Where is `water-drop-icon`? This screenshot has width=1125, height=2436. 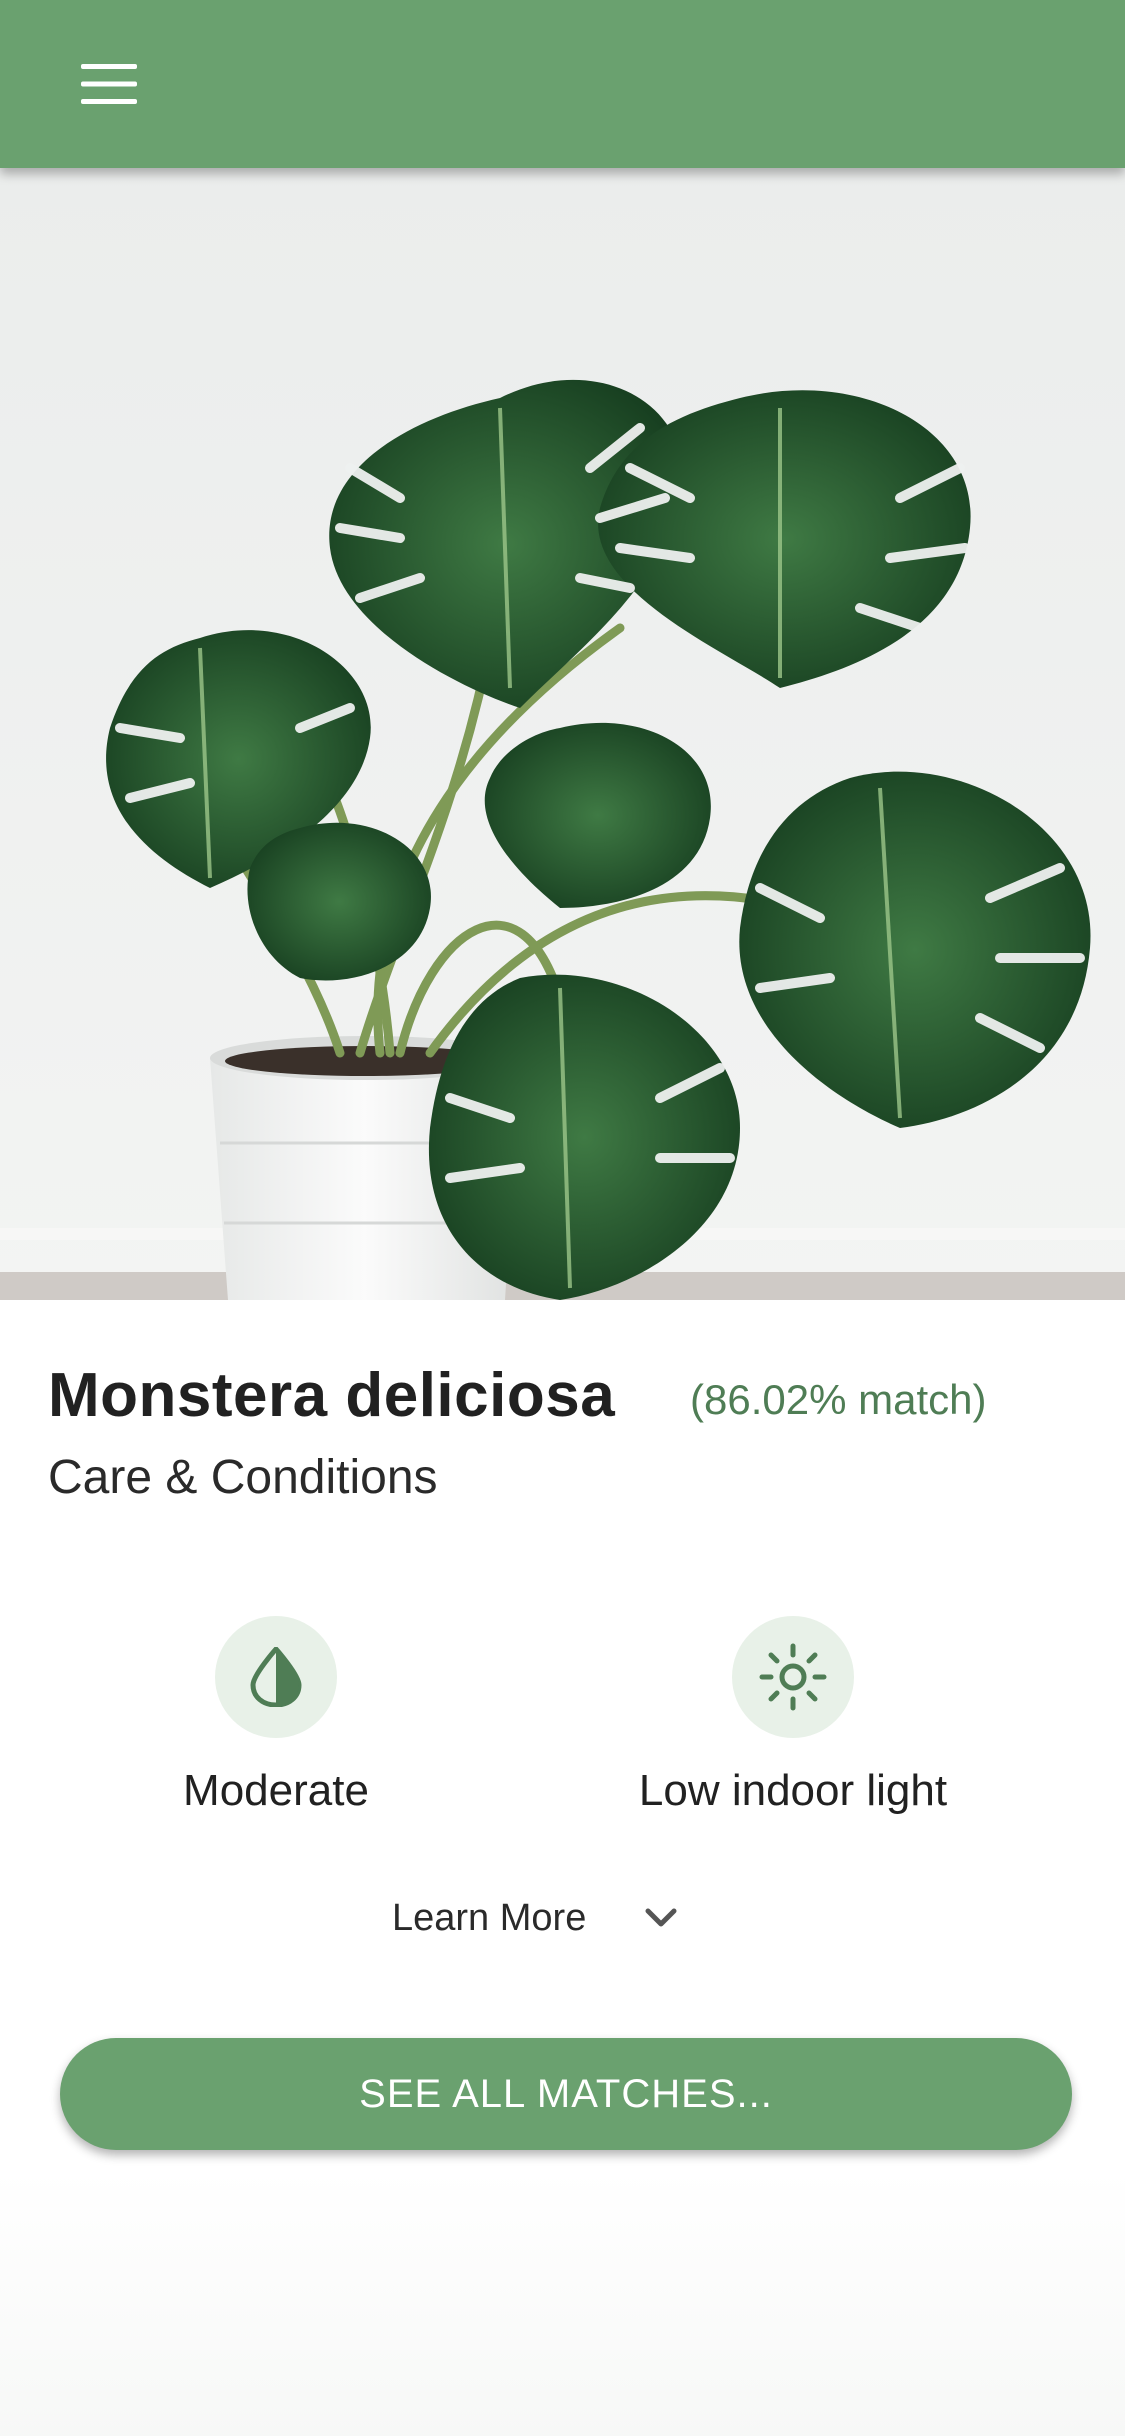 water-drop-icon is located at coordinates (276, 1677).